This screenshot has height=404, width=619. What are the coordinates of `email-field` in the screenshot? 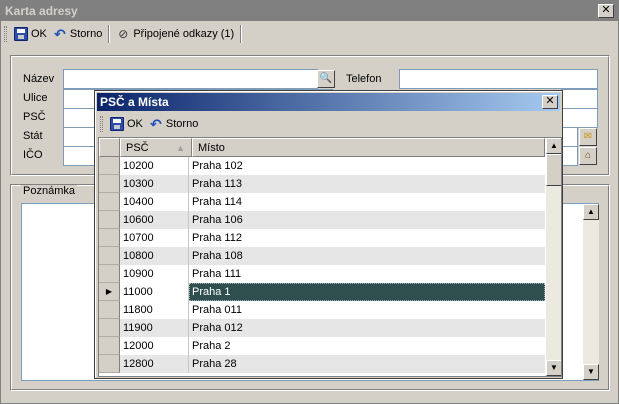 It's located at (569, 137).